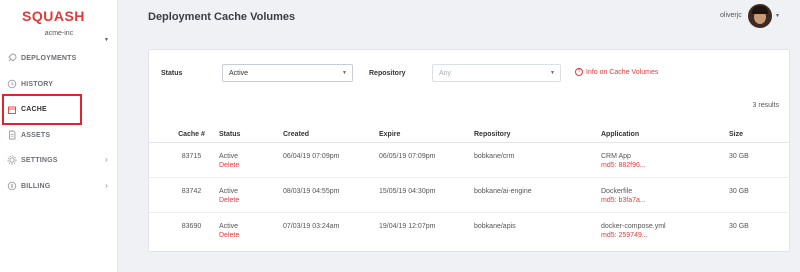 This screenshot has height=272, width=800. What do you see at coordinates (12, 135) in the screenshot?
I see `document-icon` at bounding box center [12, 135].